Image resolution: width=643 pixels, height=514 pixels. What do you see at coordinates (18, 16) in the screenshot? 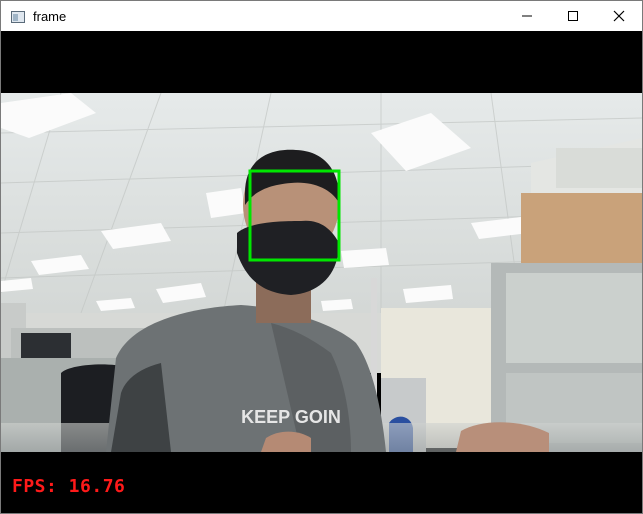
I see `window-app-icon` at bounding box center [18, 16].